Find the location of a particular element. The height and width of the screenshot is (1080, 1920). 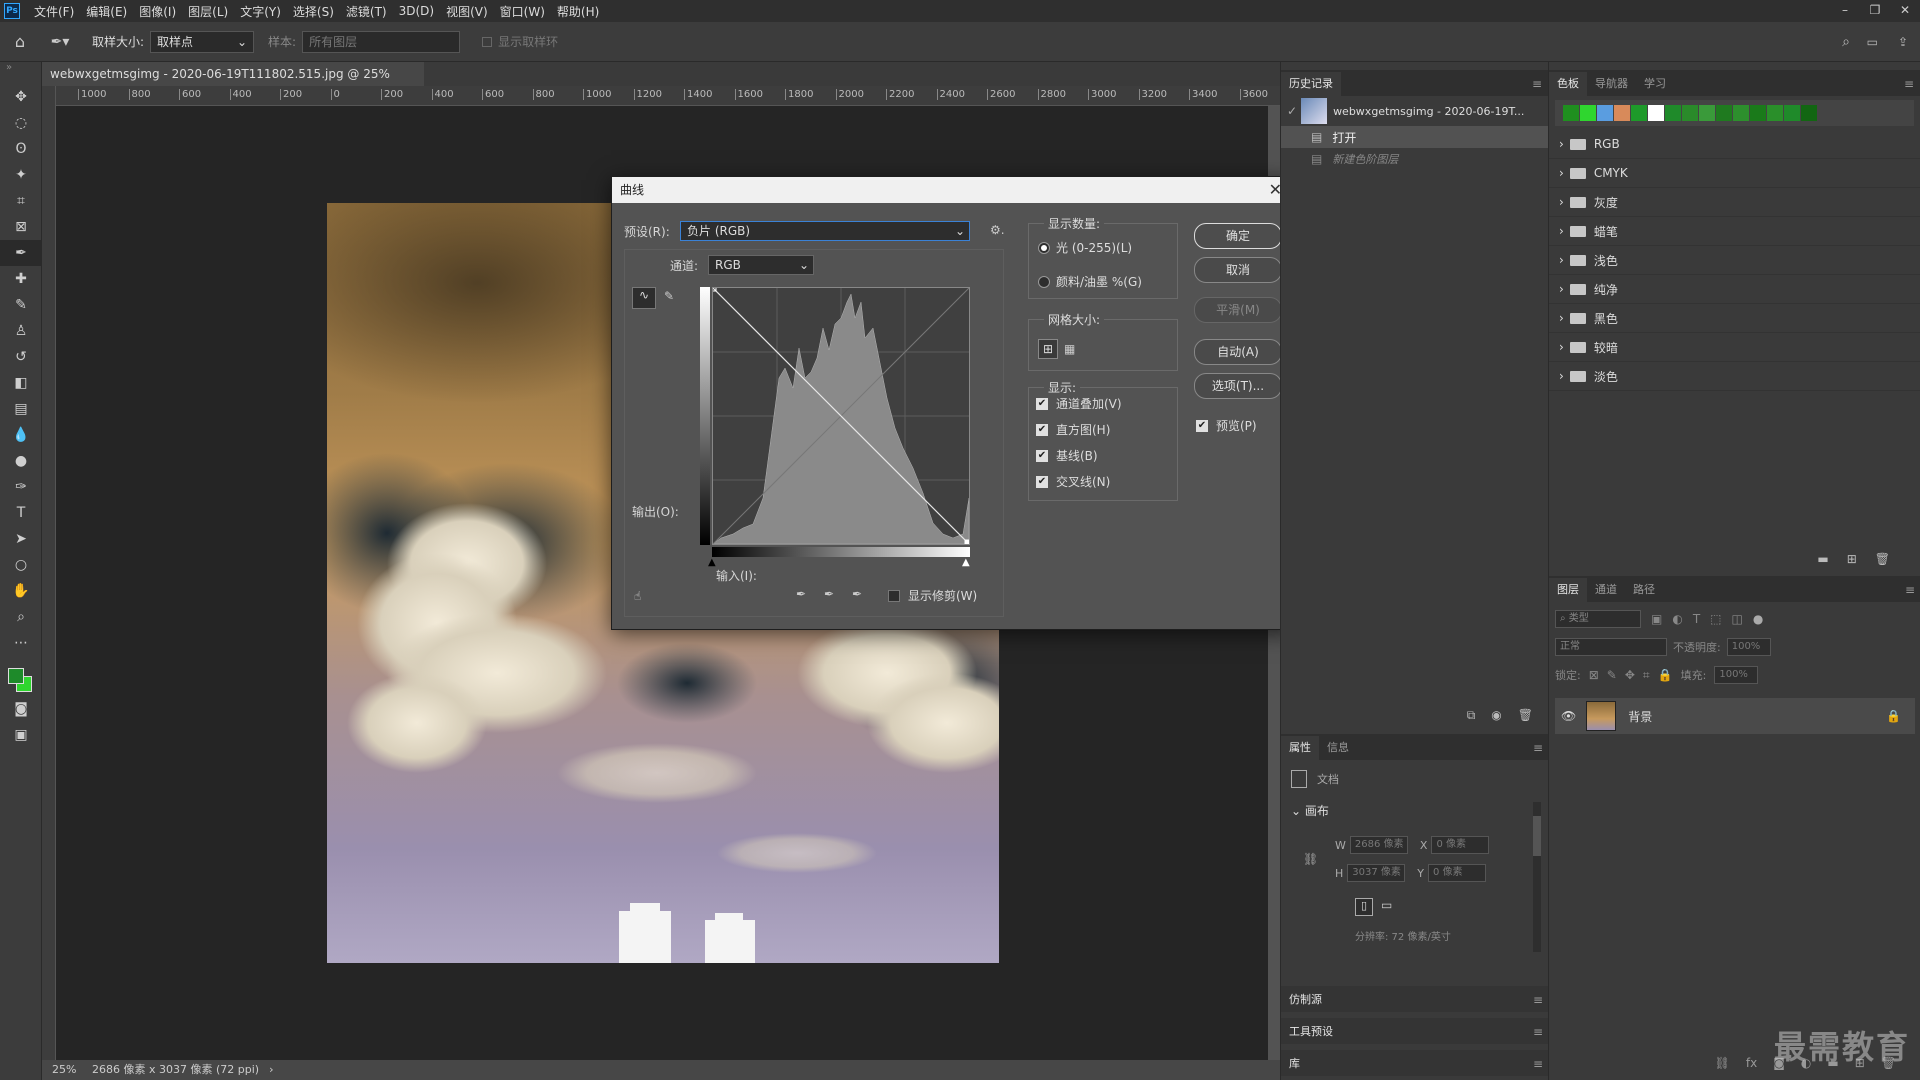

light-radio: 光 (0-255)(L) is located at coordinates (1085, 247).